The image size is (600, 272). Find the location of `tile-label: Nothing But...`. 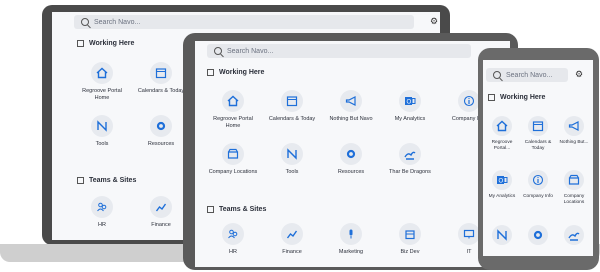

tile-label: Nothing But... is located at coordinates (574, 142).